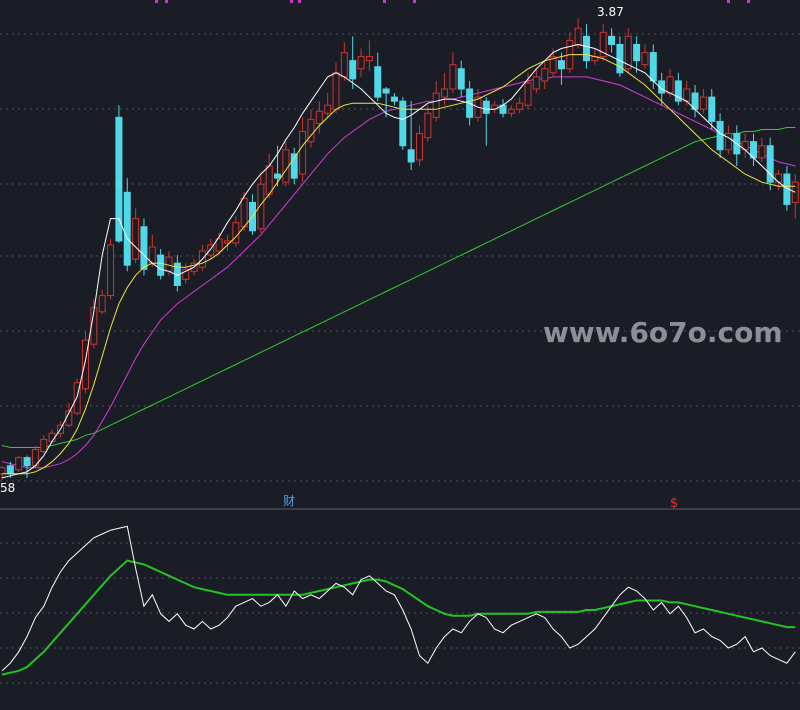 This screenshot has width=800, height=710. I want to click on high-price-label: 3.87, so click(610, 12).